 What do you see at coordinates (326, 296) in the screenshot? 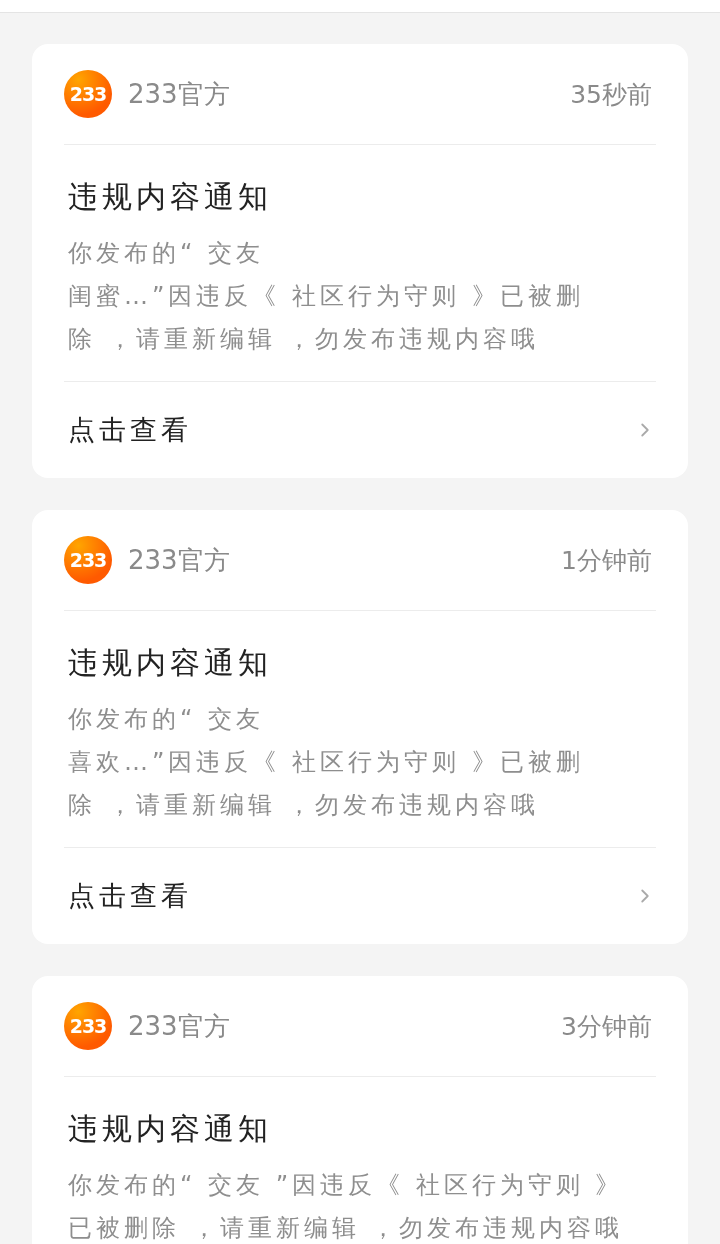
I see `notification-message: 你发布的“ 交友 闺蜜…”因违反《 社区行为守则 》已被删 除 ，请重新编辑 ，勿发布违规内容哦` at bounding box center [326, 296].